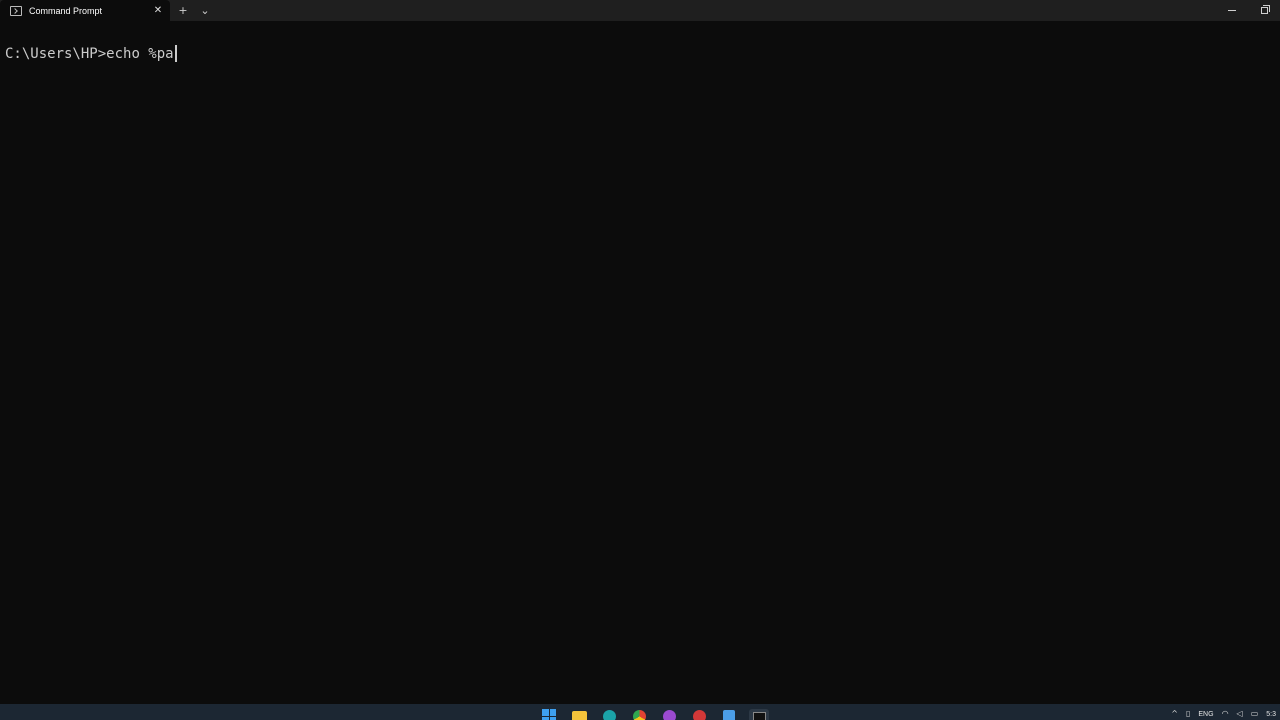  Describe the element at coordinates (1271, 714) in the screenshot. I see `clock: 5:3` at that location.